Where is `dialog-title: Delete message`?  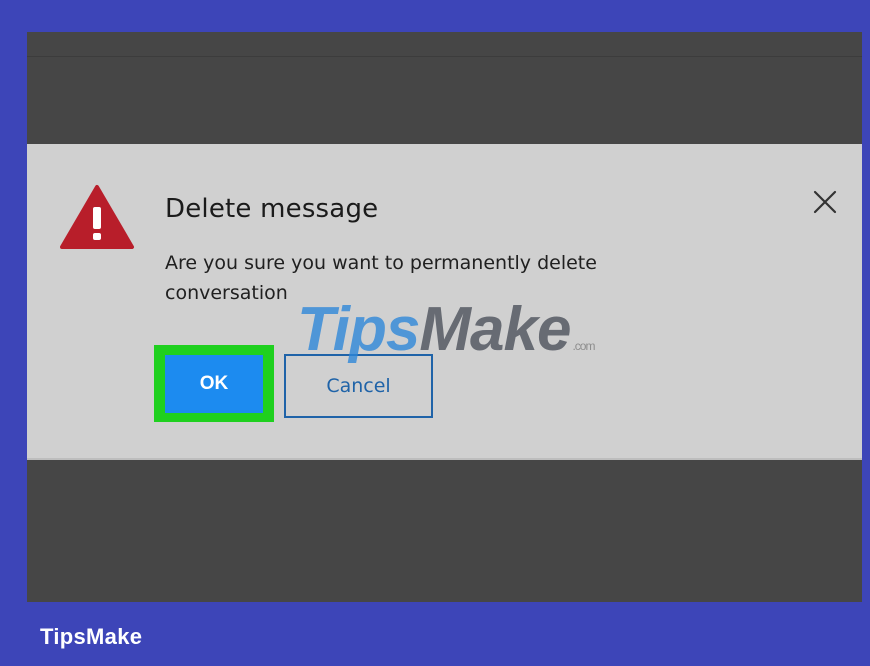
dialog-title: Delete message is located at coordinates (272, 209).